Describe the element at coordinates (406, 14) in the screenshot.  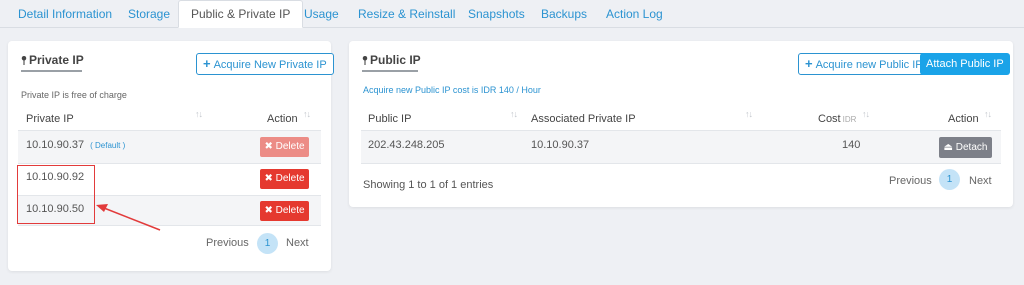
I see `tab-resize-reinstall: Resize & Reinstall` at that location.